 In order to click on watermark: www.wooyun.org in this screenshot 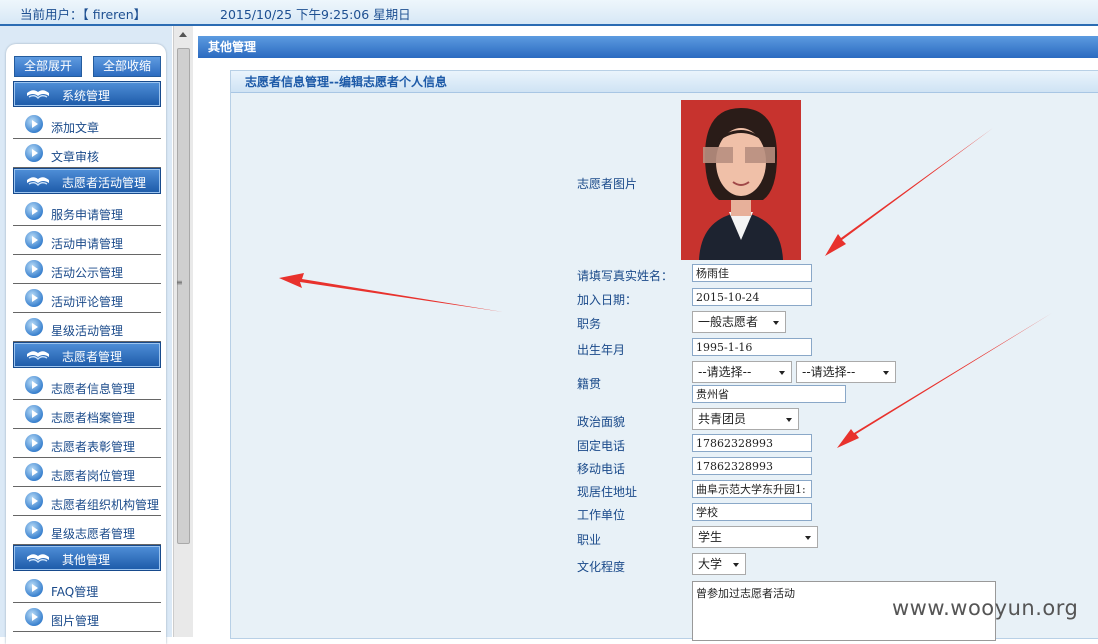, I will do `click(985, 608)`.